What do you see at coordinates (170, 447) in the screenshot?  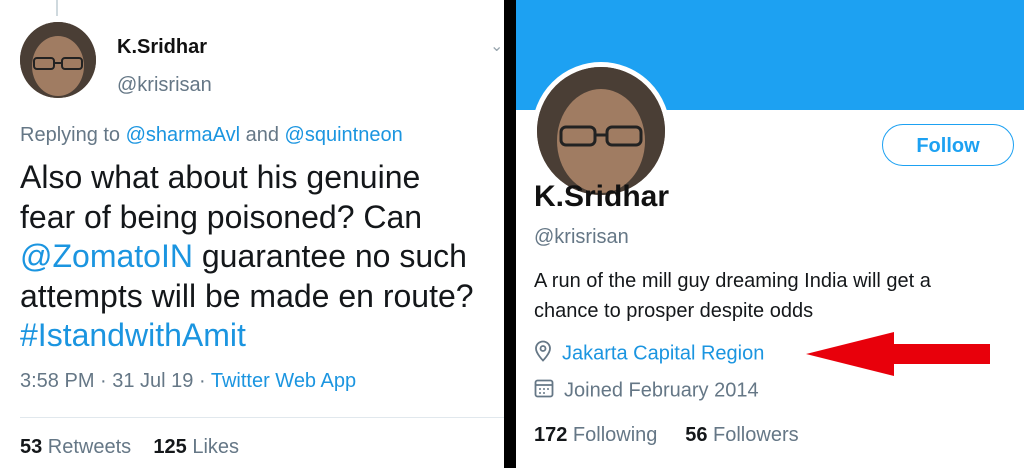 I see `likes-count: 125` at bounding box center [170, 447].